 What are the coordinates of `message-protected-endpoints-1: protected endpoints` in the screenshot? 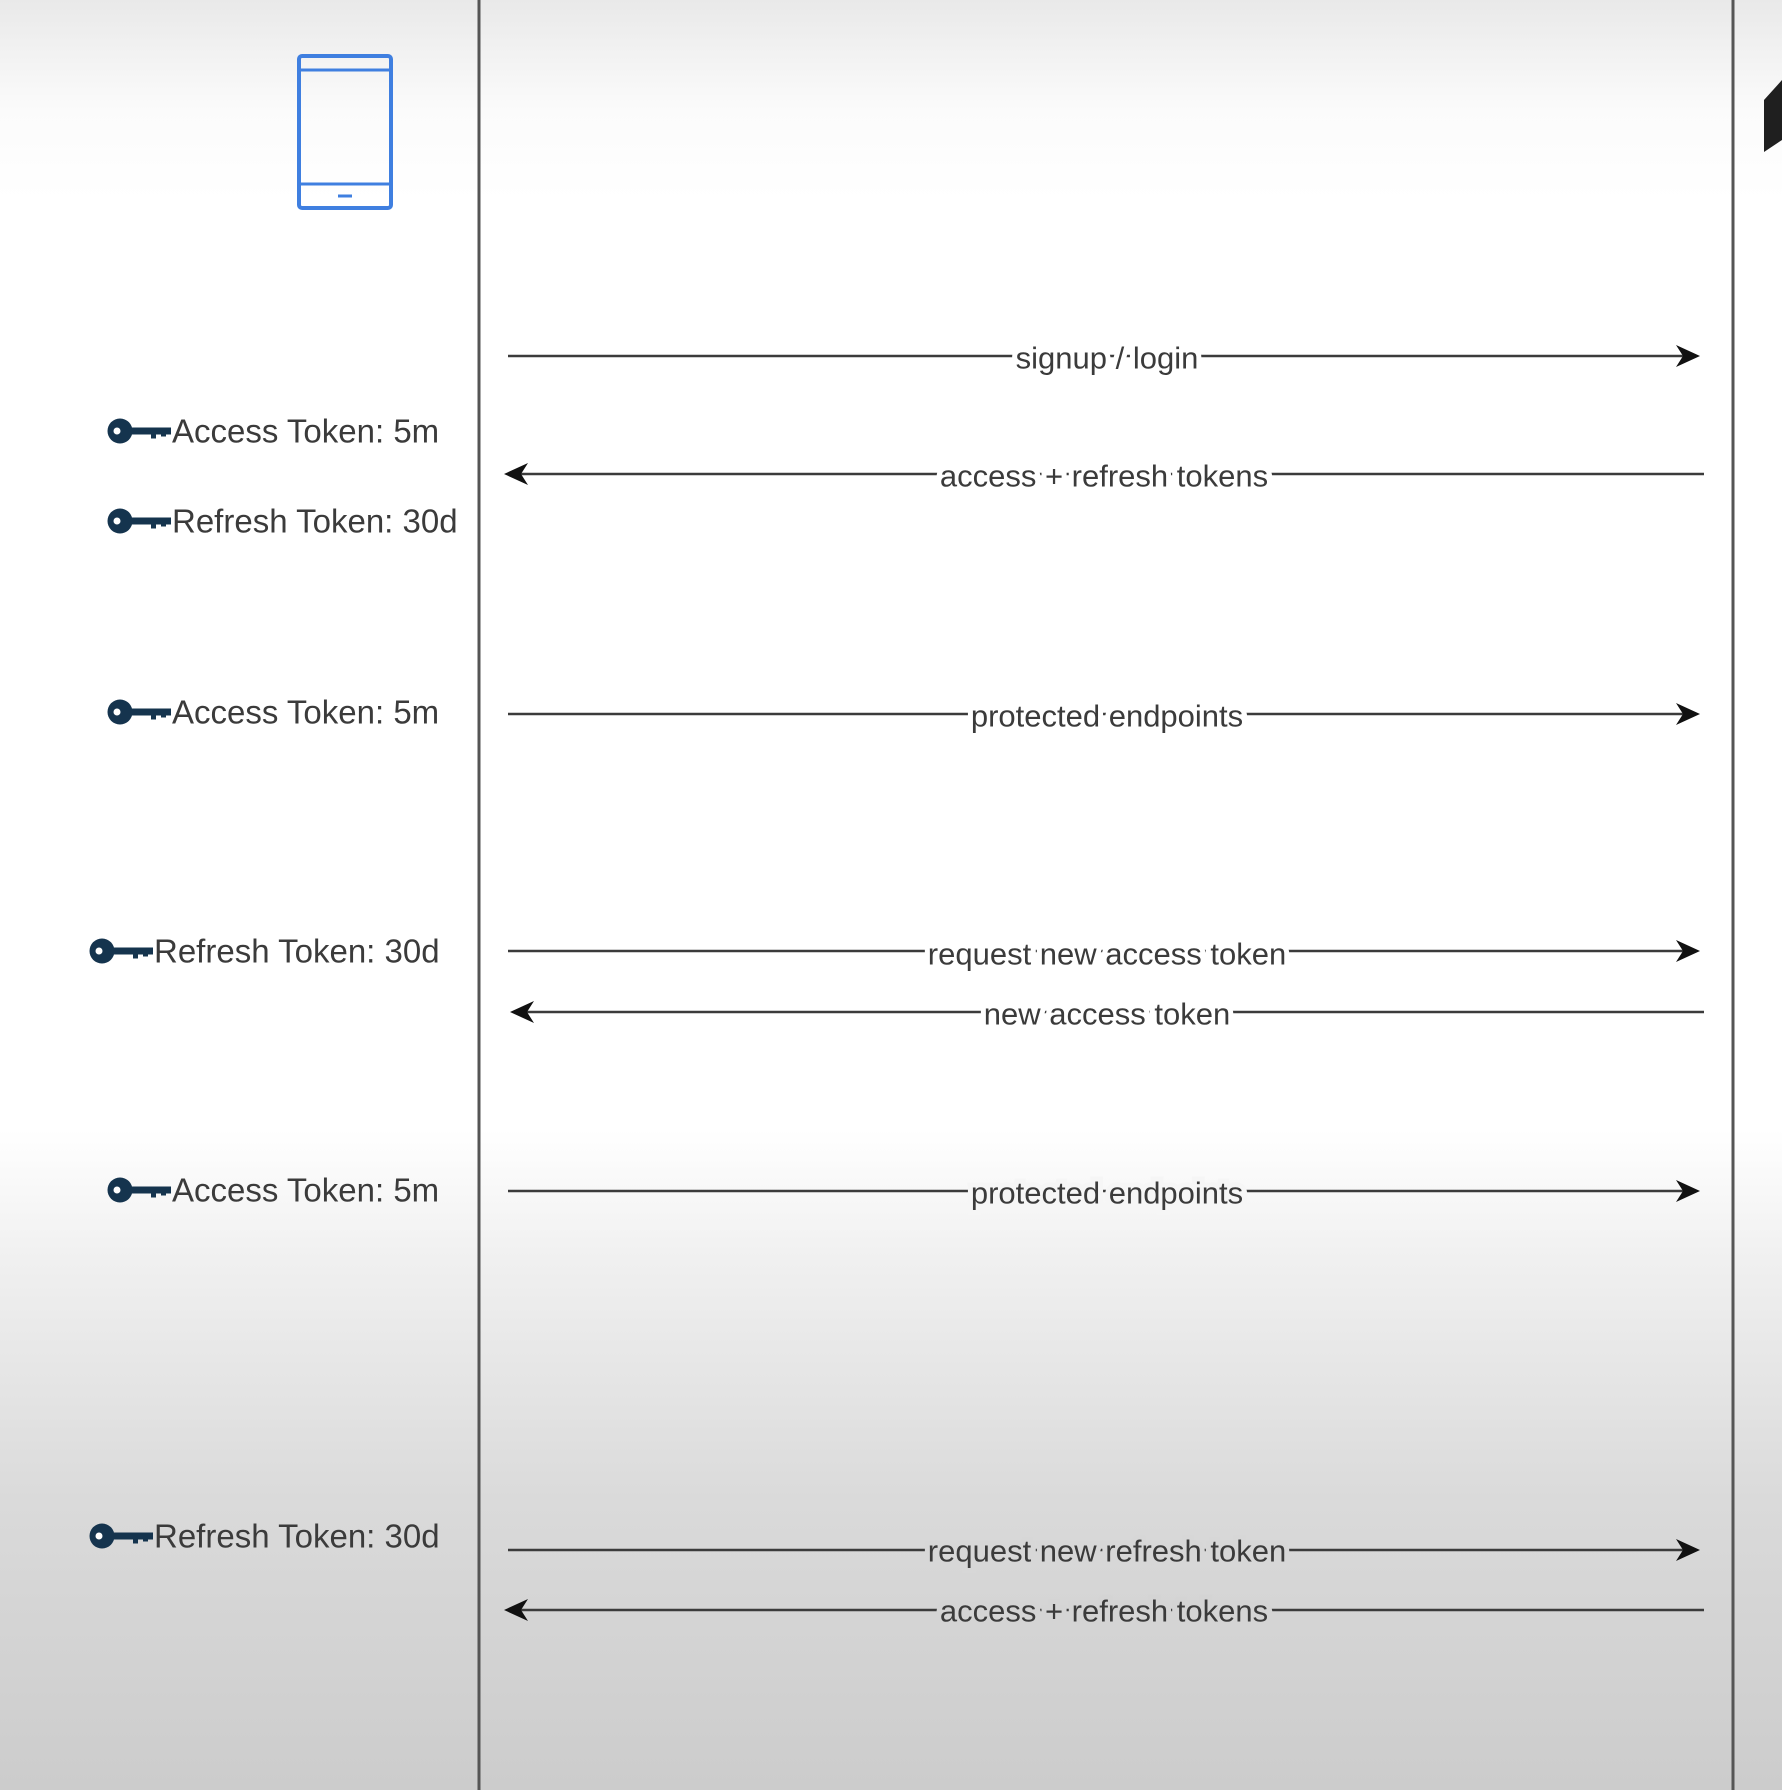 It's located at (1104, 716).